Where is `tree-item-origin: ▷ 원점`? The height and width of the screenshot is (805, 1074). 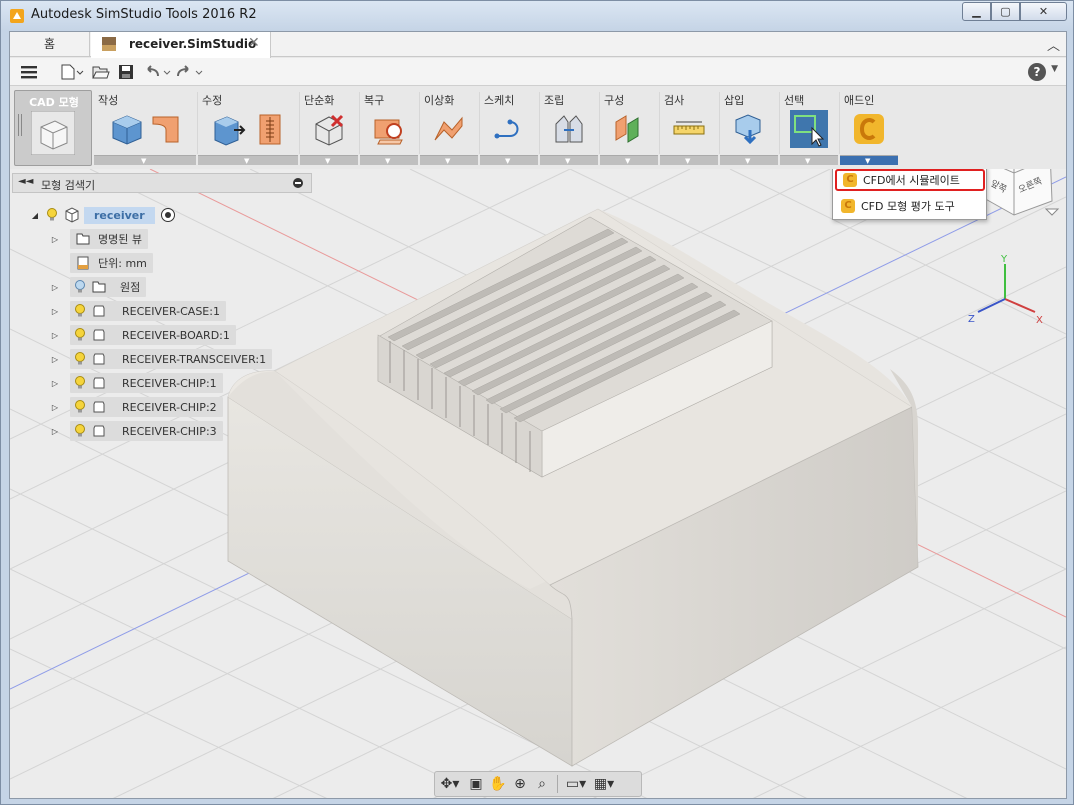 tree-item-origin: ▷ 원점 is located at coordinates (98, 287).